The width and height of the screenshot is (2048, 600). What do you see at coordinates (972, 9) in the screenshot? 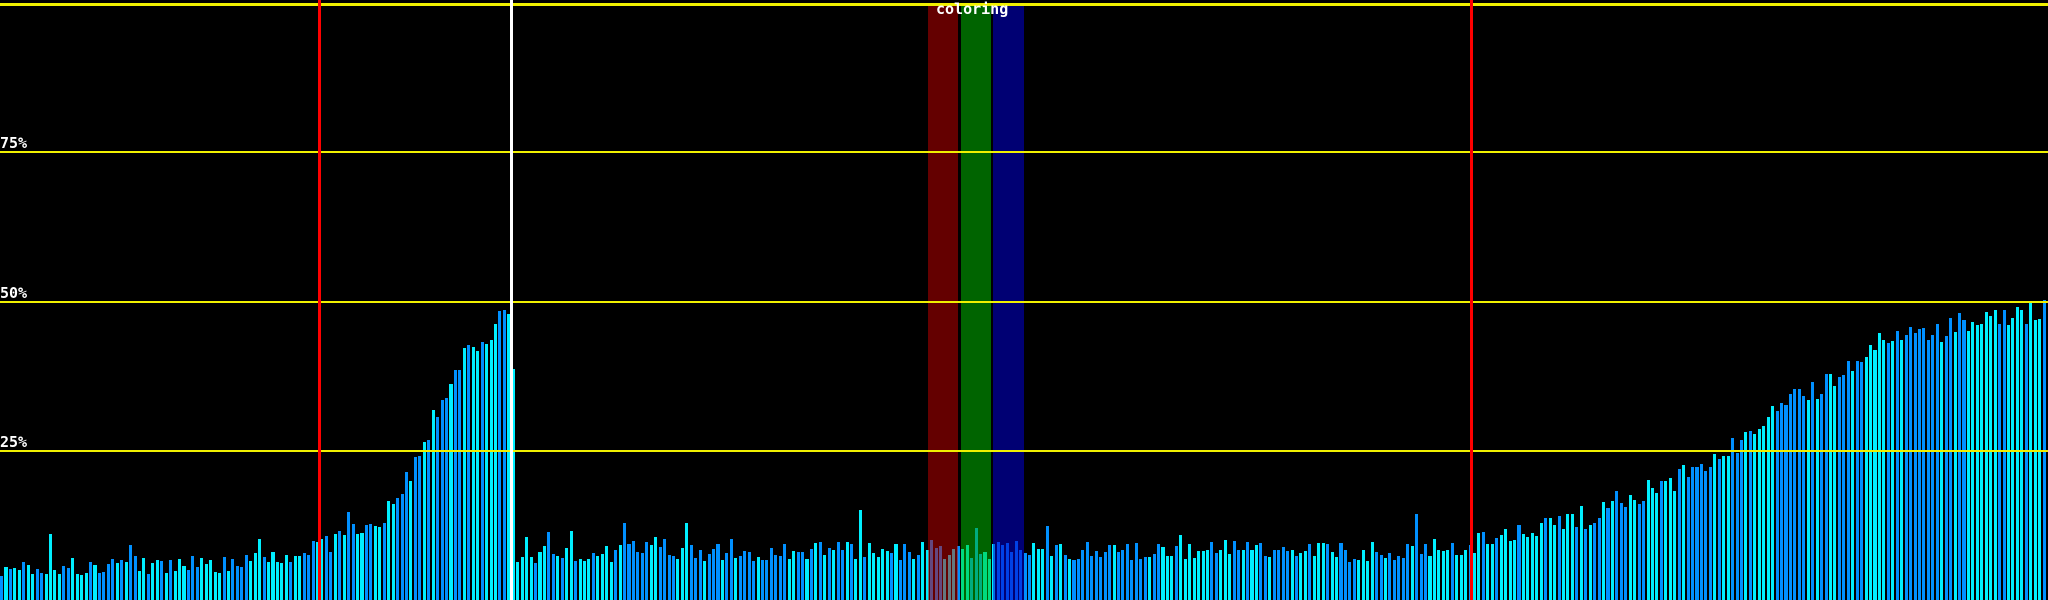
I see `coloring-label: coloring` at bounding box center [972, 9].